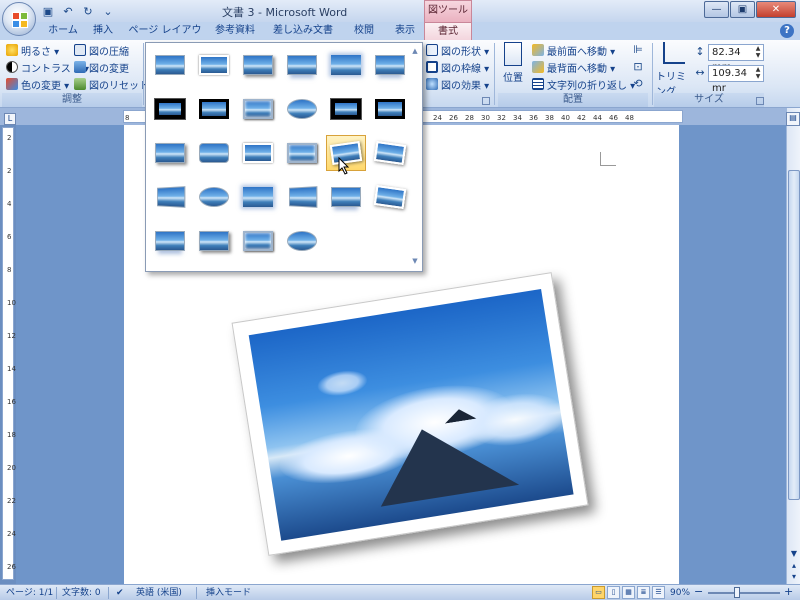  I want to click on ruler-number: 34, so click(517, 118).